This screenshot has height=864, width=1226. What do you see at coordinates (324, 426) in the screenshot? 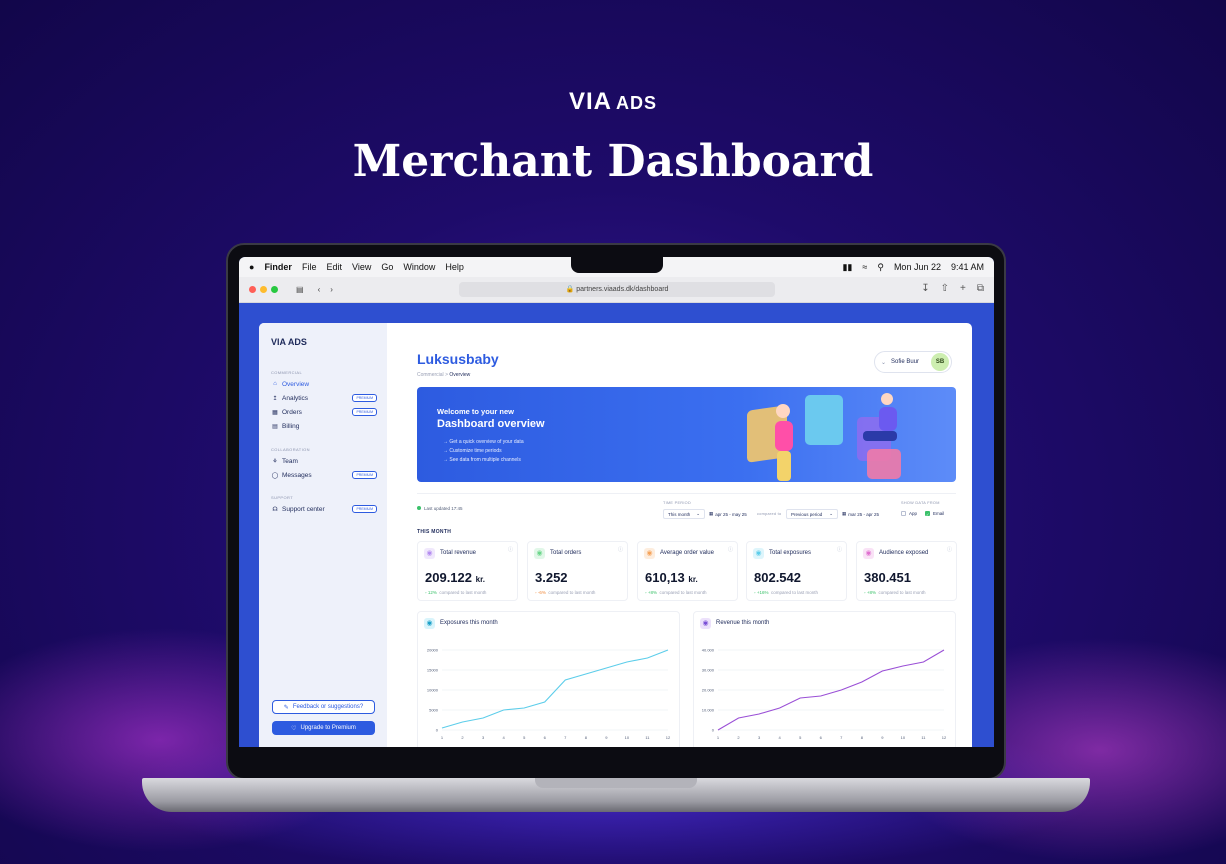
I see `sidebar-item-billing: ▤ Billing` at bounding box center [324, 426].